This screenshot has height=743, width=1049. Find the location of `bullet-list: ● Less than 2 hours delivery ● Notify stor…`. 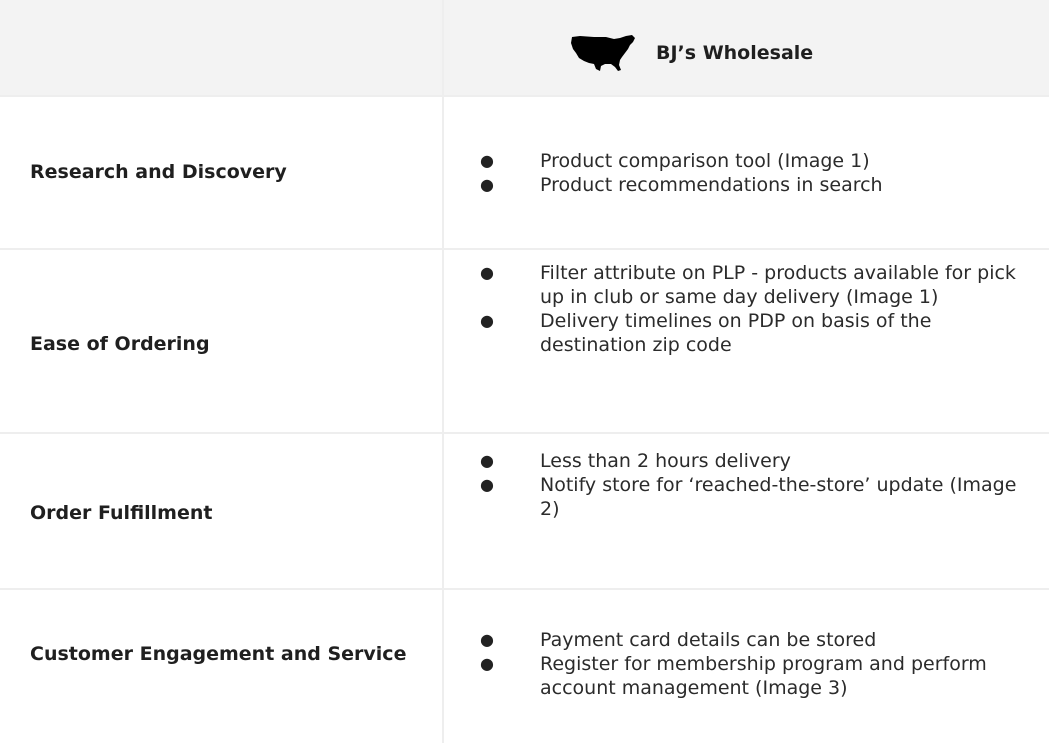

bullet-list: ● Less than 2 hours delivery ● Notify stor… is located at coordinates (757, 485).